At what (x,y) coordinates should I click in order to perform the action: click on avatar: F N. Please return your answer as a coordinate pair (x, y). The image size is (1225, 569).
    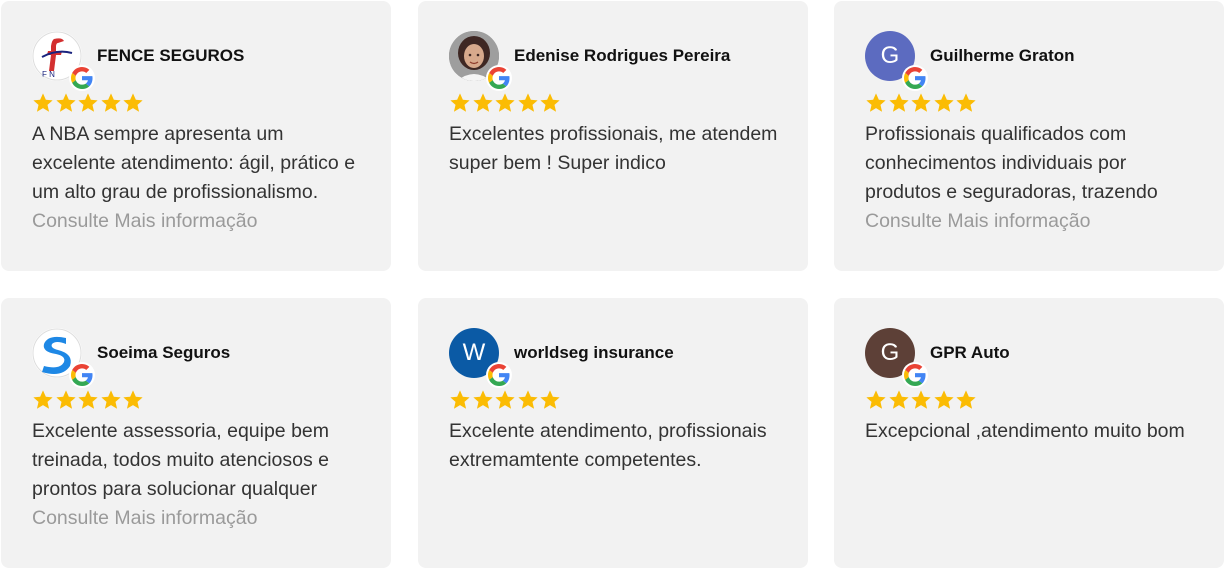
    Looking at the image, I should click on (63, 61).